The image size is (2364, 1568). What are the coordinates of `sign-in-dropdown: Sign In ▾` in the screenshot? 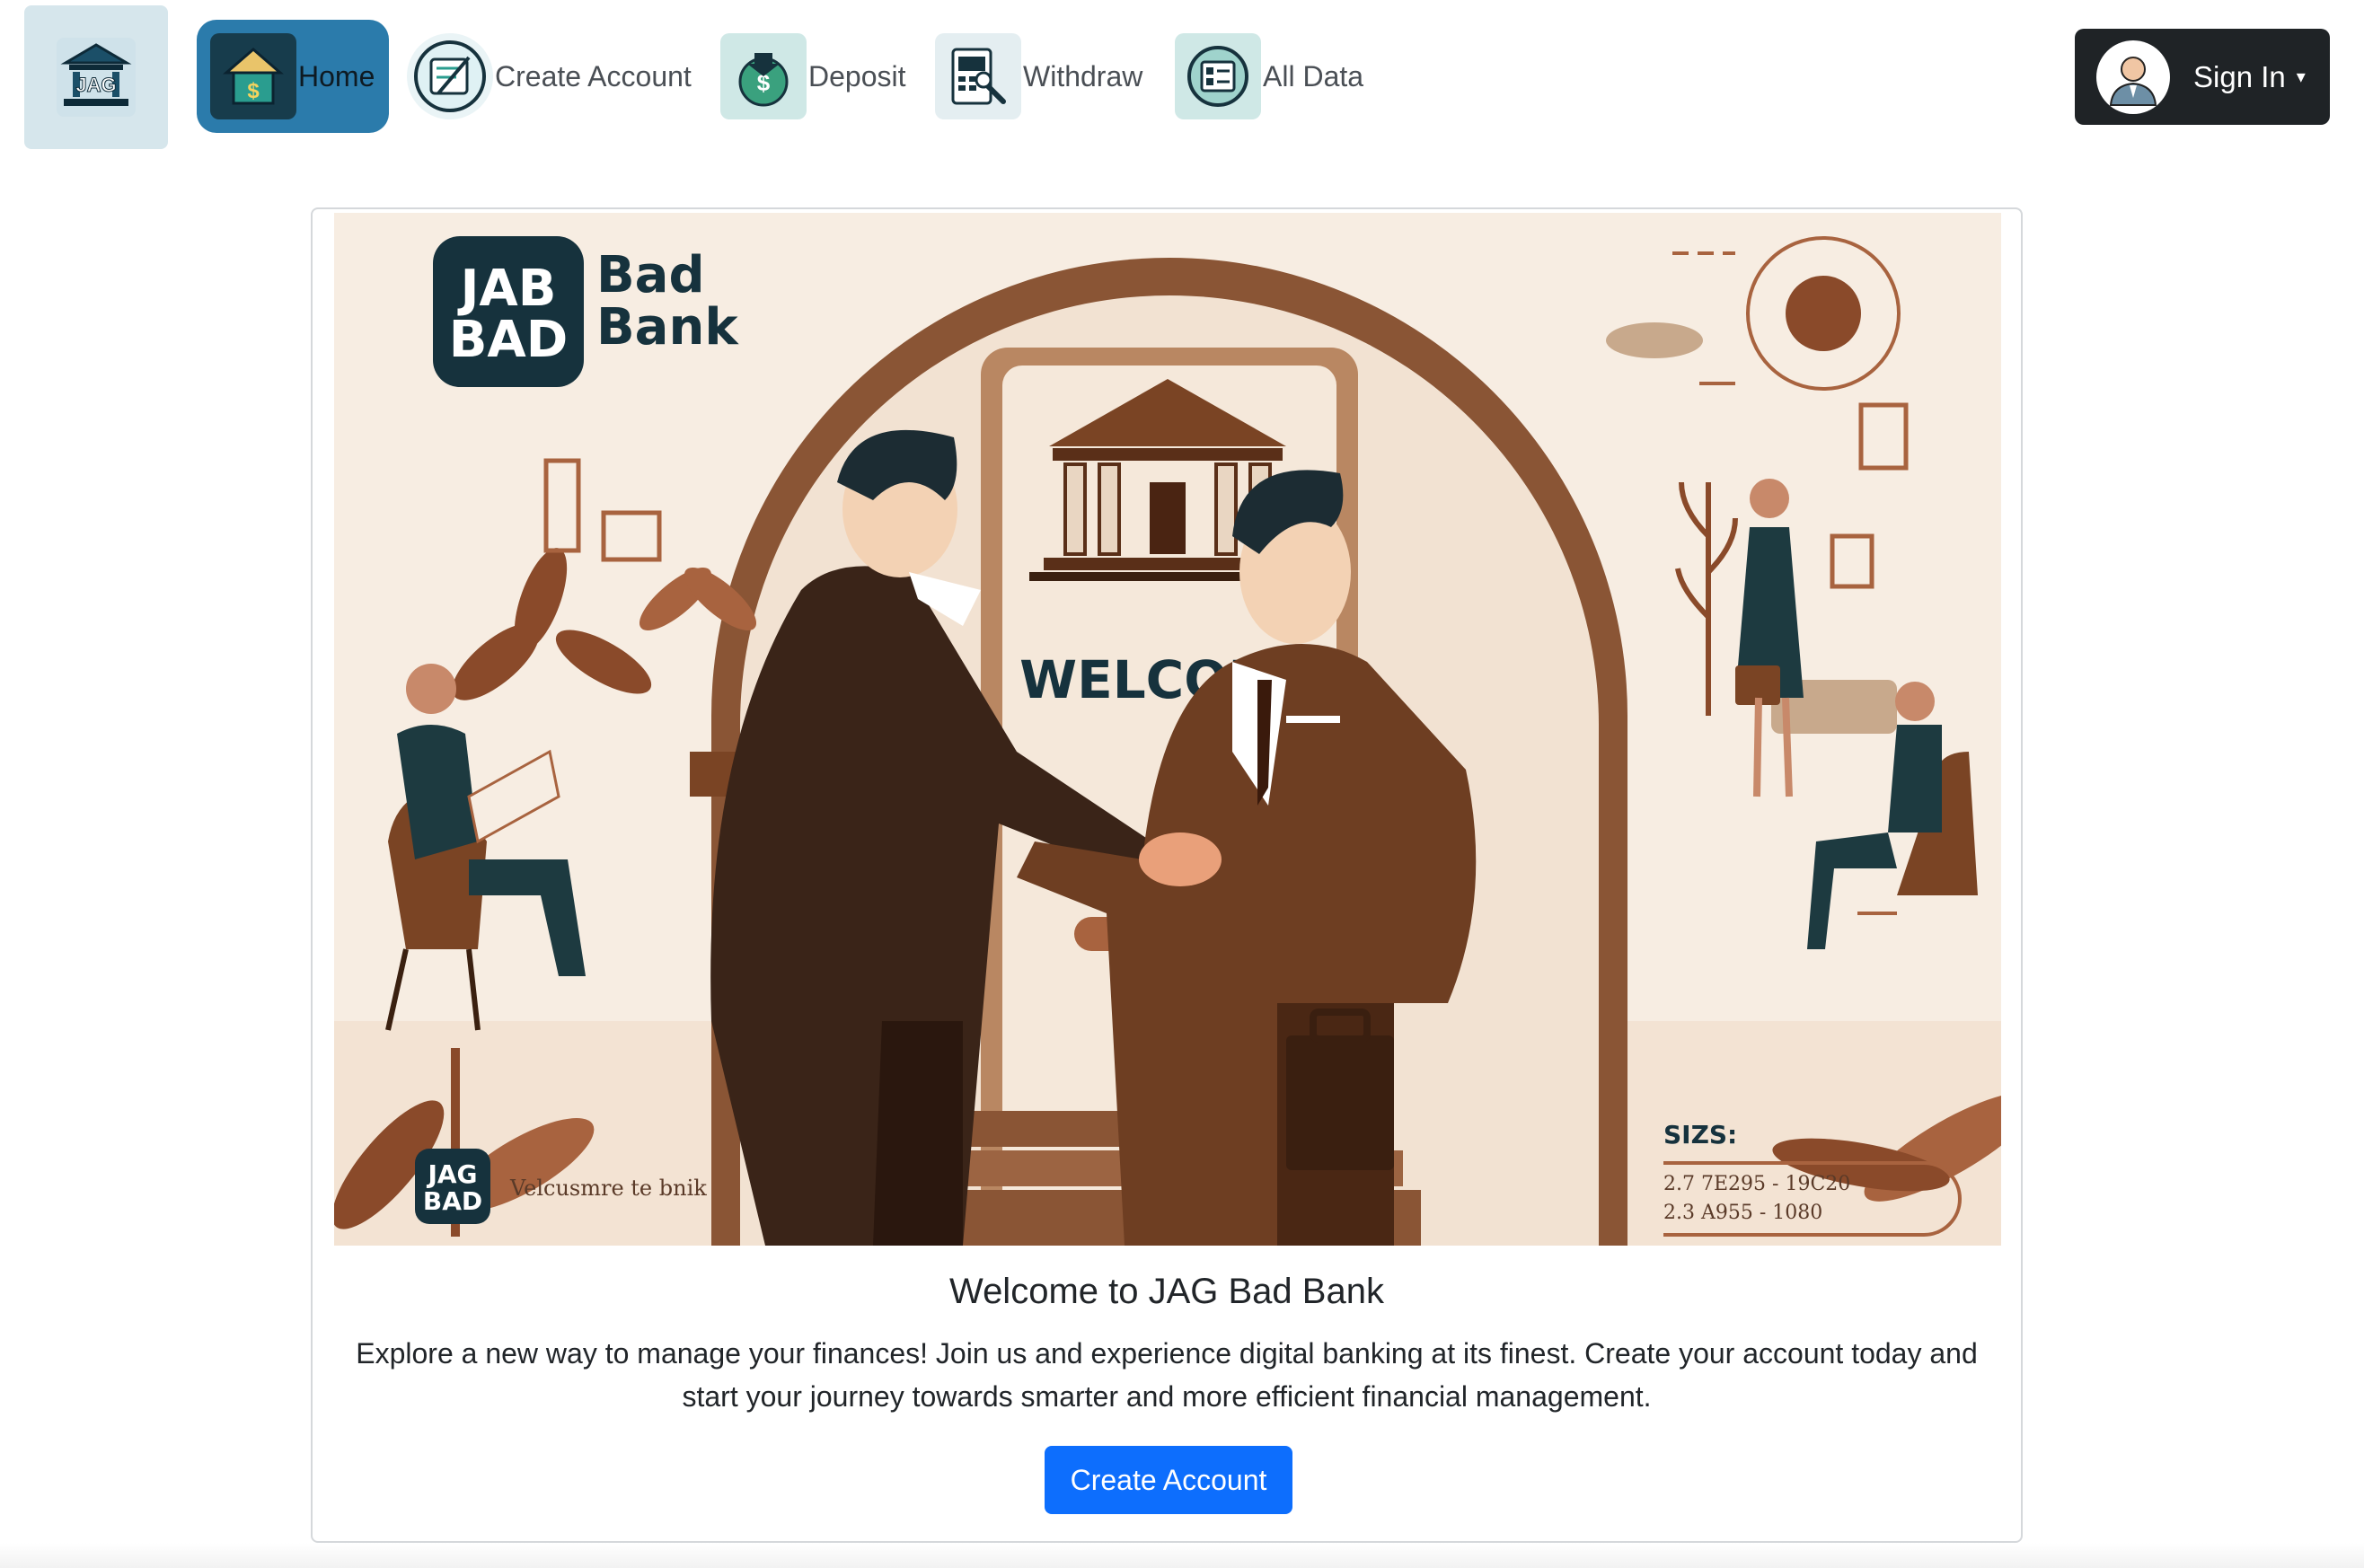 It's located at (2202, 77).